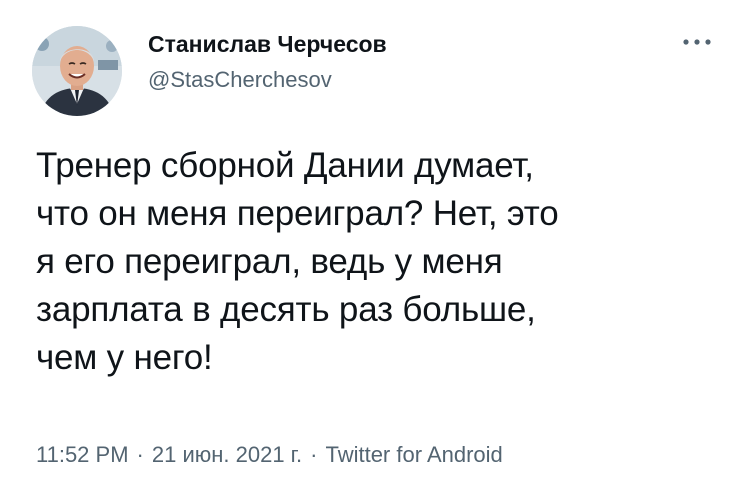  What do you see at coordinates (267, 44) in the screenshot?
I see `author-display-name: Станислав Черчесов` at bounding box center [267, 44].